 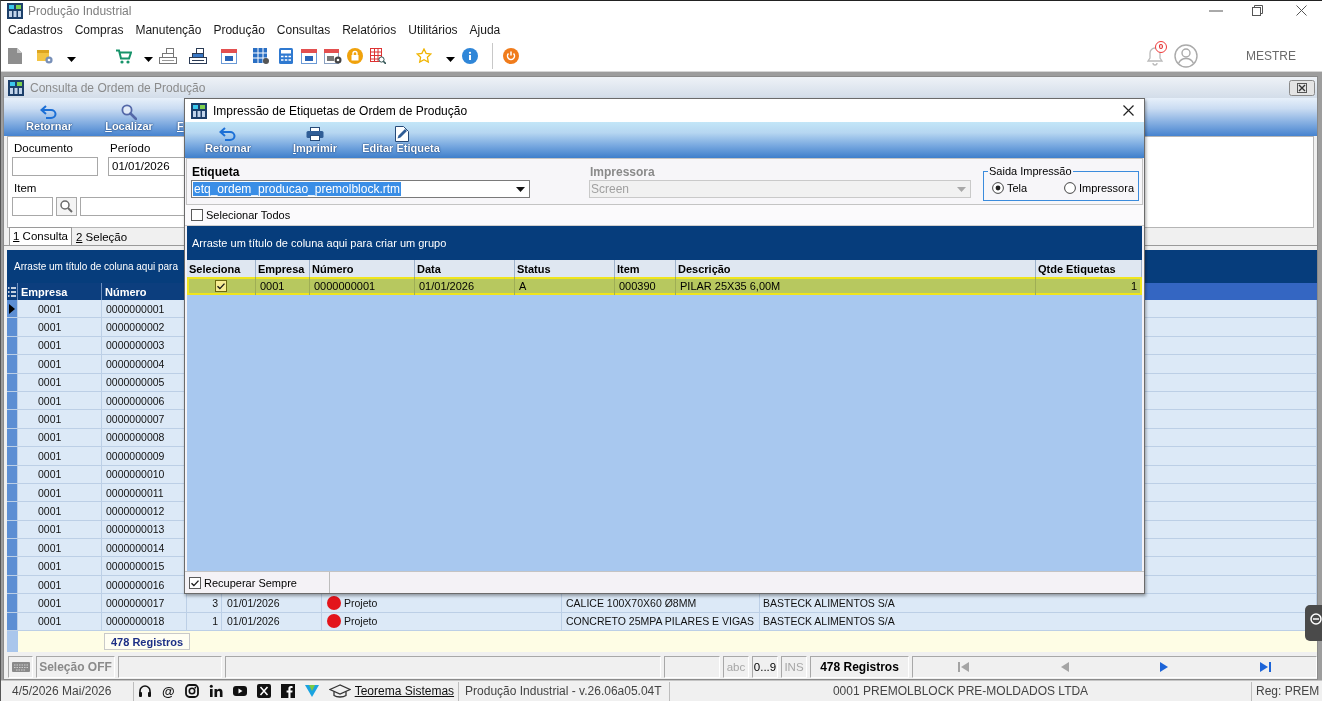 I want to click on menu-item: Relatórios, so click(x=369, y=30).